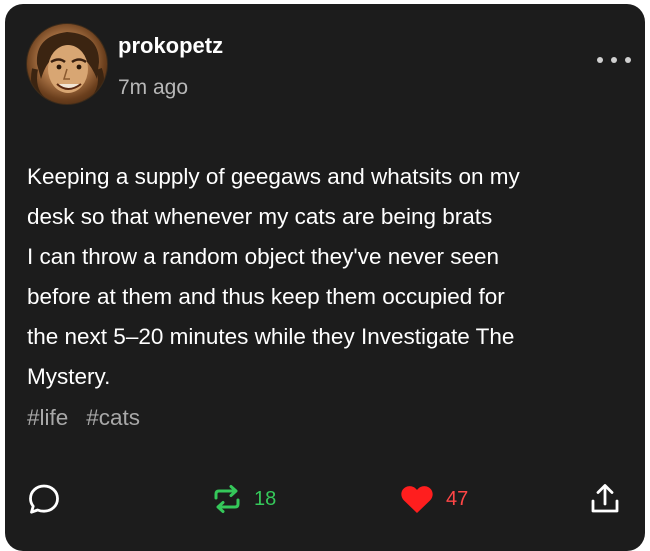 This screenshot has width=650, height=551. Describe the element at coordinates (265, 498) in the screenshot. I see `reblog-count: 18` at that location.